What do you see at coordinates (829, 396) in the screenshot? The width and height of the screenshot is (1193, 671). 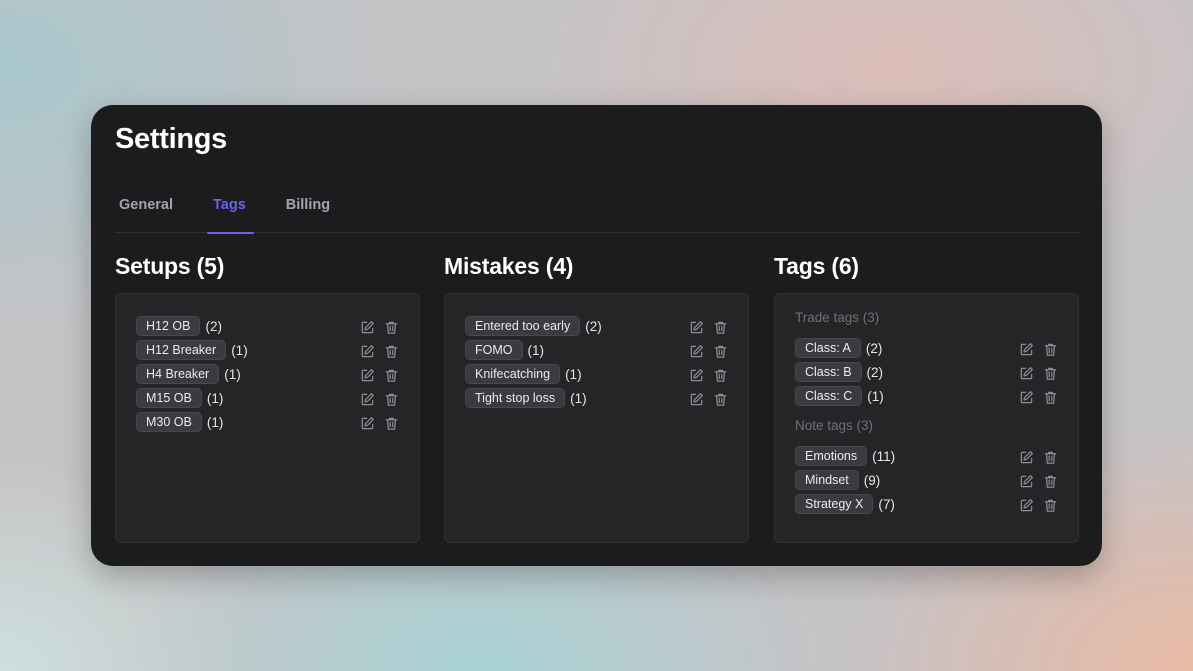 I see `tag-pill: Class: C` at bounding box center [829, 396].